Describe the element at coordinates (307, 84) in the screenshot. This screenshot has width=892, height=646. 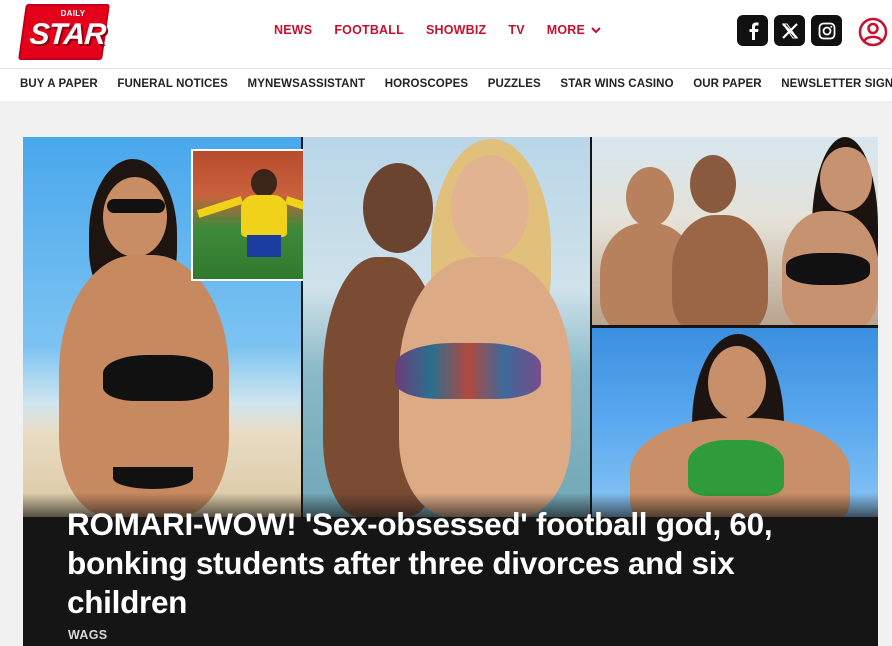
I see `secnav-mynewsassistant: MYNEWSASSISTANT` at that location.